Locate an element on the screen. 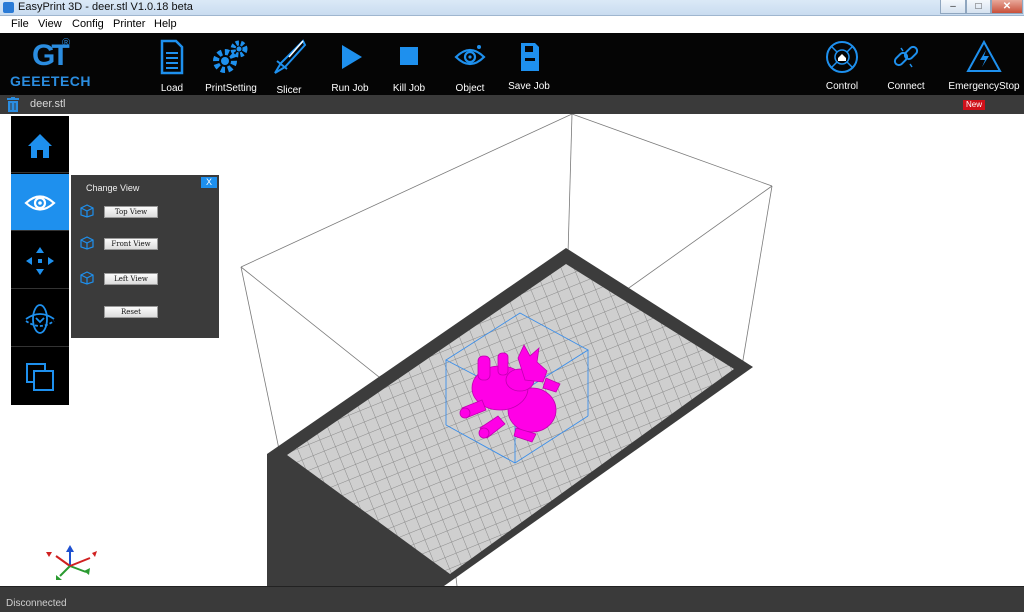  scale-button is located at coordinates (40, 376).